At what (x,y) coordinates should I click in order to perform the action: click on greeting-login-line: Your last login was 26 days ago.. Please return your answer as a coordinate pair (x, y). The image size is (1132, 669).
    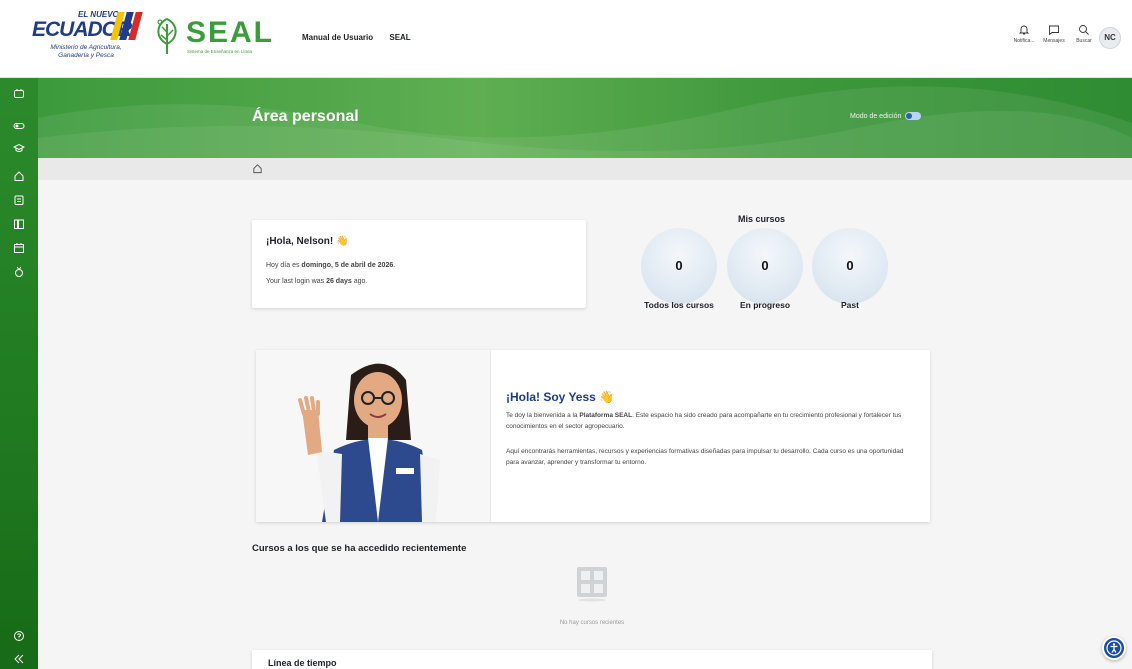
    Looking at the image, I should click on (316, 281).